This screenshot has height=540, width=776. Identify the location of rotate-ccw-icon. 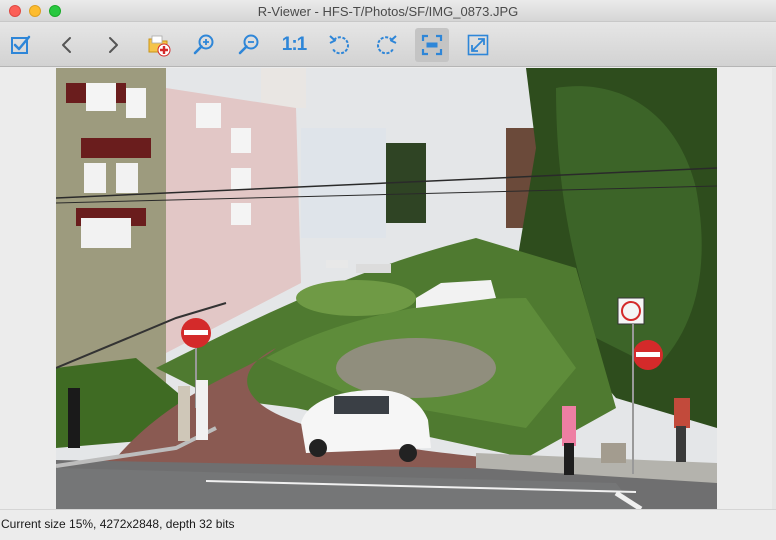
(339, 45).